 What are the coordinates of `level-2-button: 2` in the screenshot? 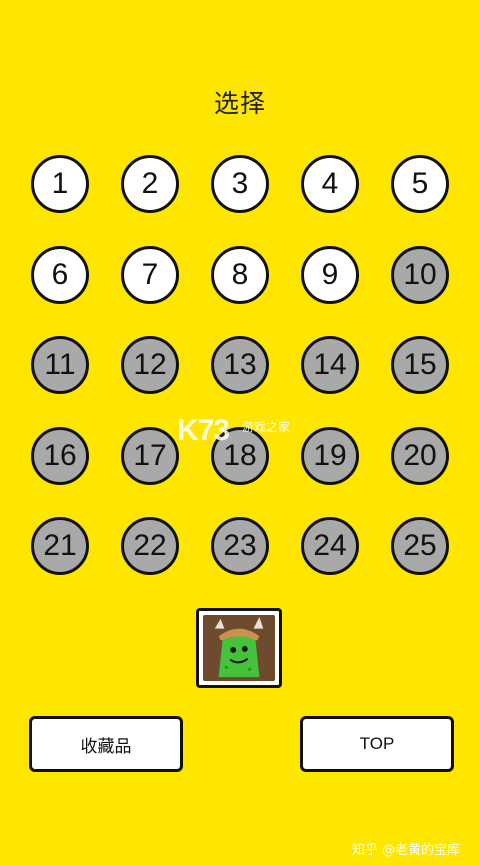 It's located at (150, 184).